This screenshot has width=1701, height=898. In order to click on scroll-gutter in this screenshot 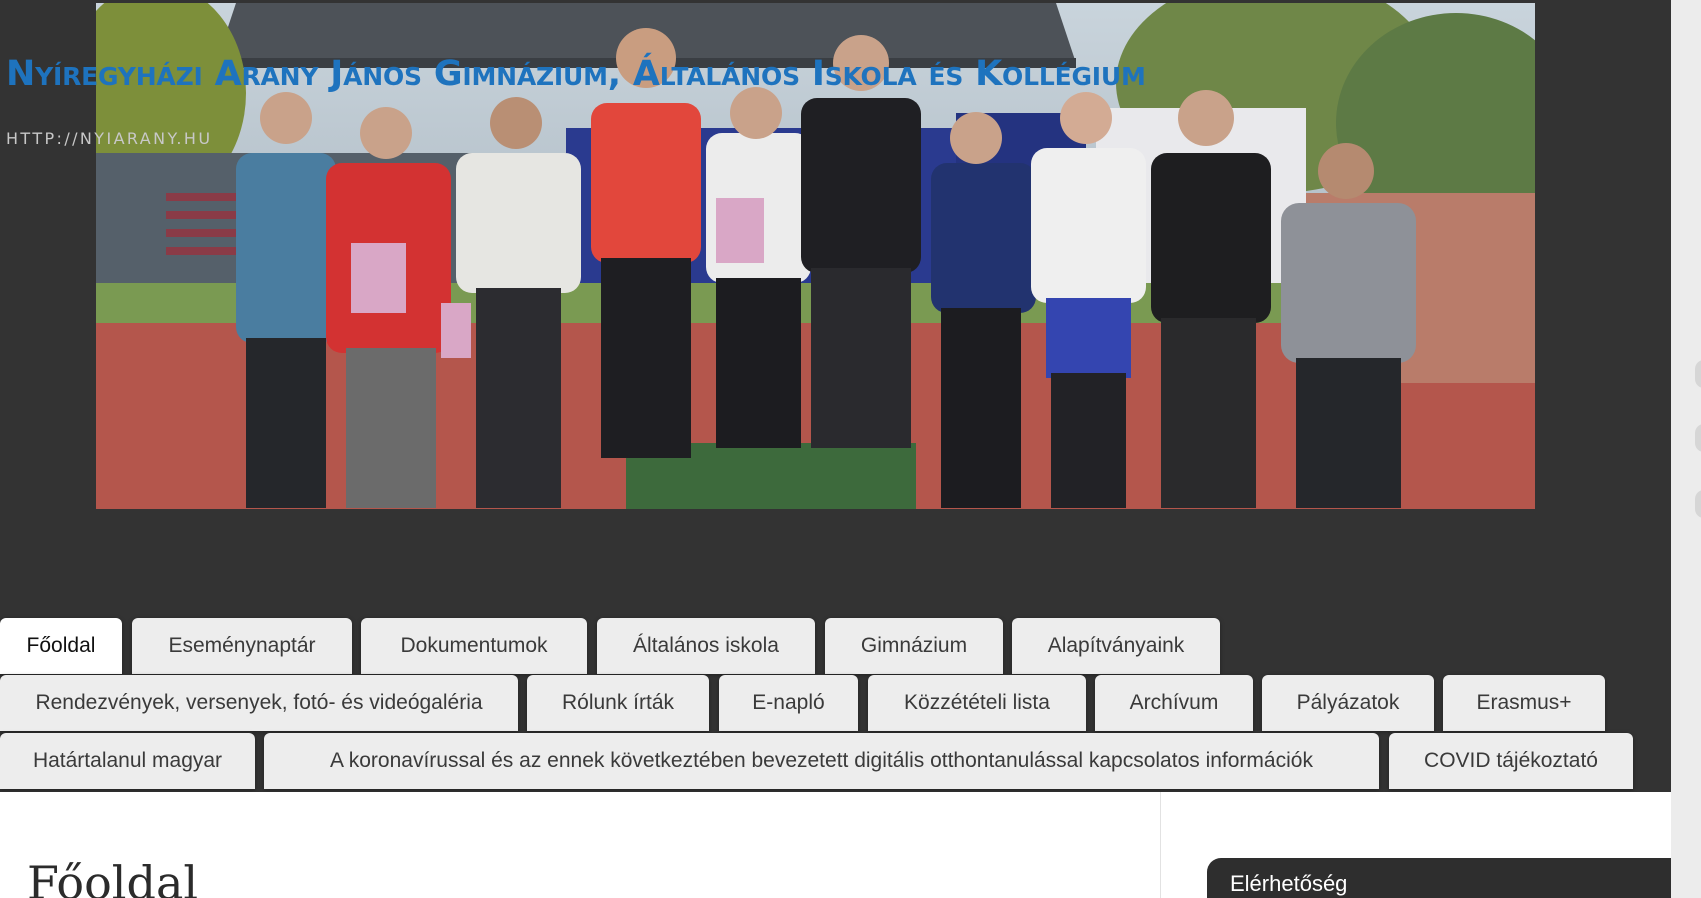, I will do `click(1686, 449)`.